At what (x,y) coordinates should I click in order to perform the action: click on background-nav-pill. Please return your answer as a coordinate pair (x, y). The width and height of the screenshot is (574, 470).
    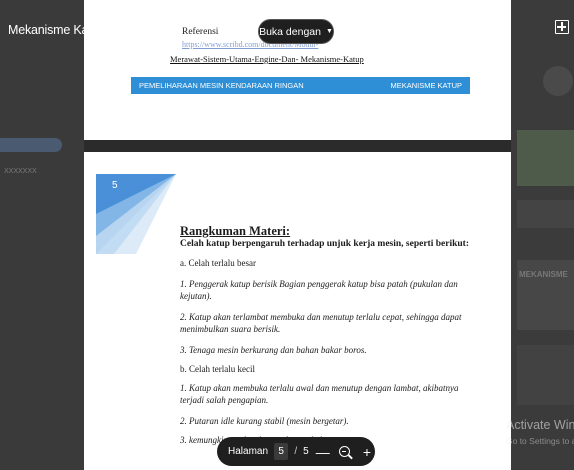
    Looking at the image, I should click on (31, 145).